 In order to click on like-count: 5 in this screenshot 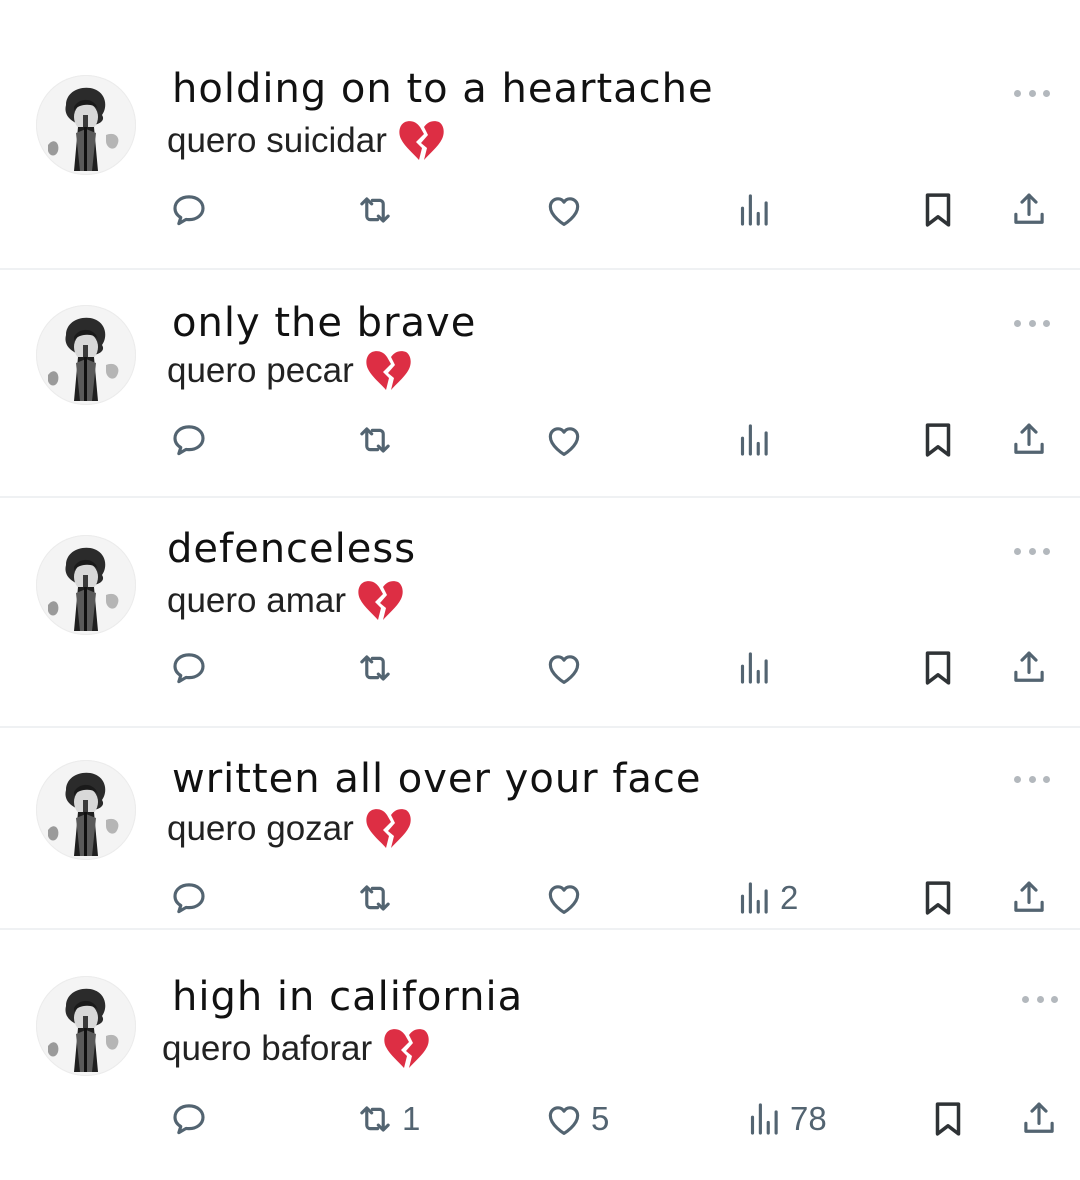, I will do `click(600, 1118)`.